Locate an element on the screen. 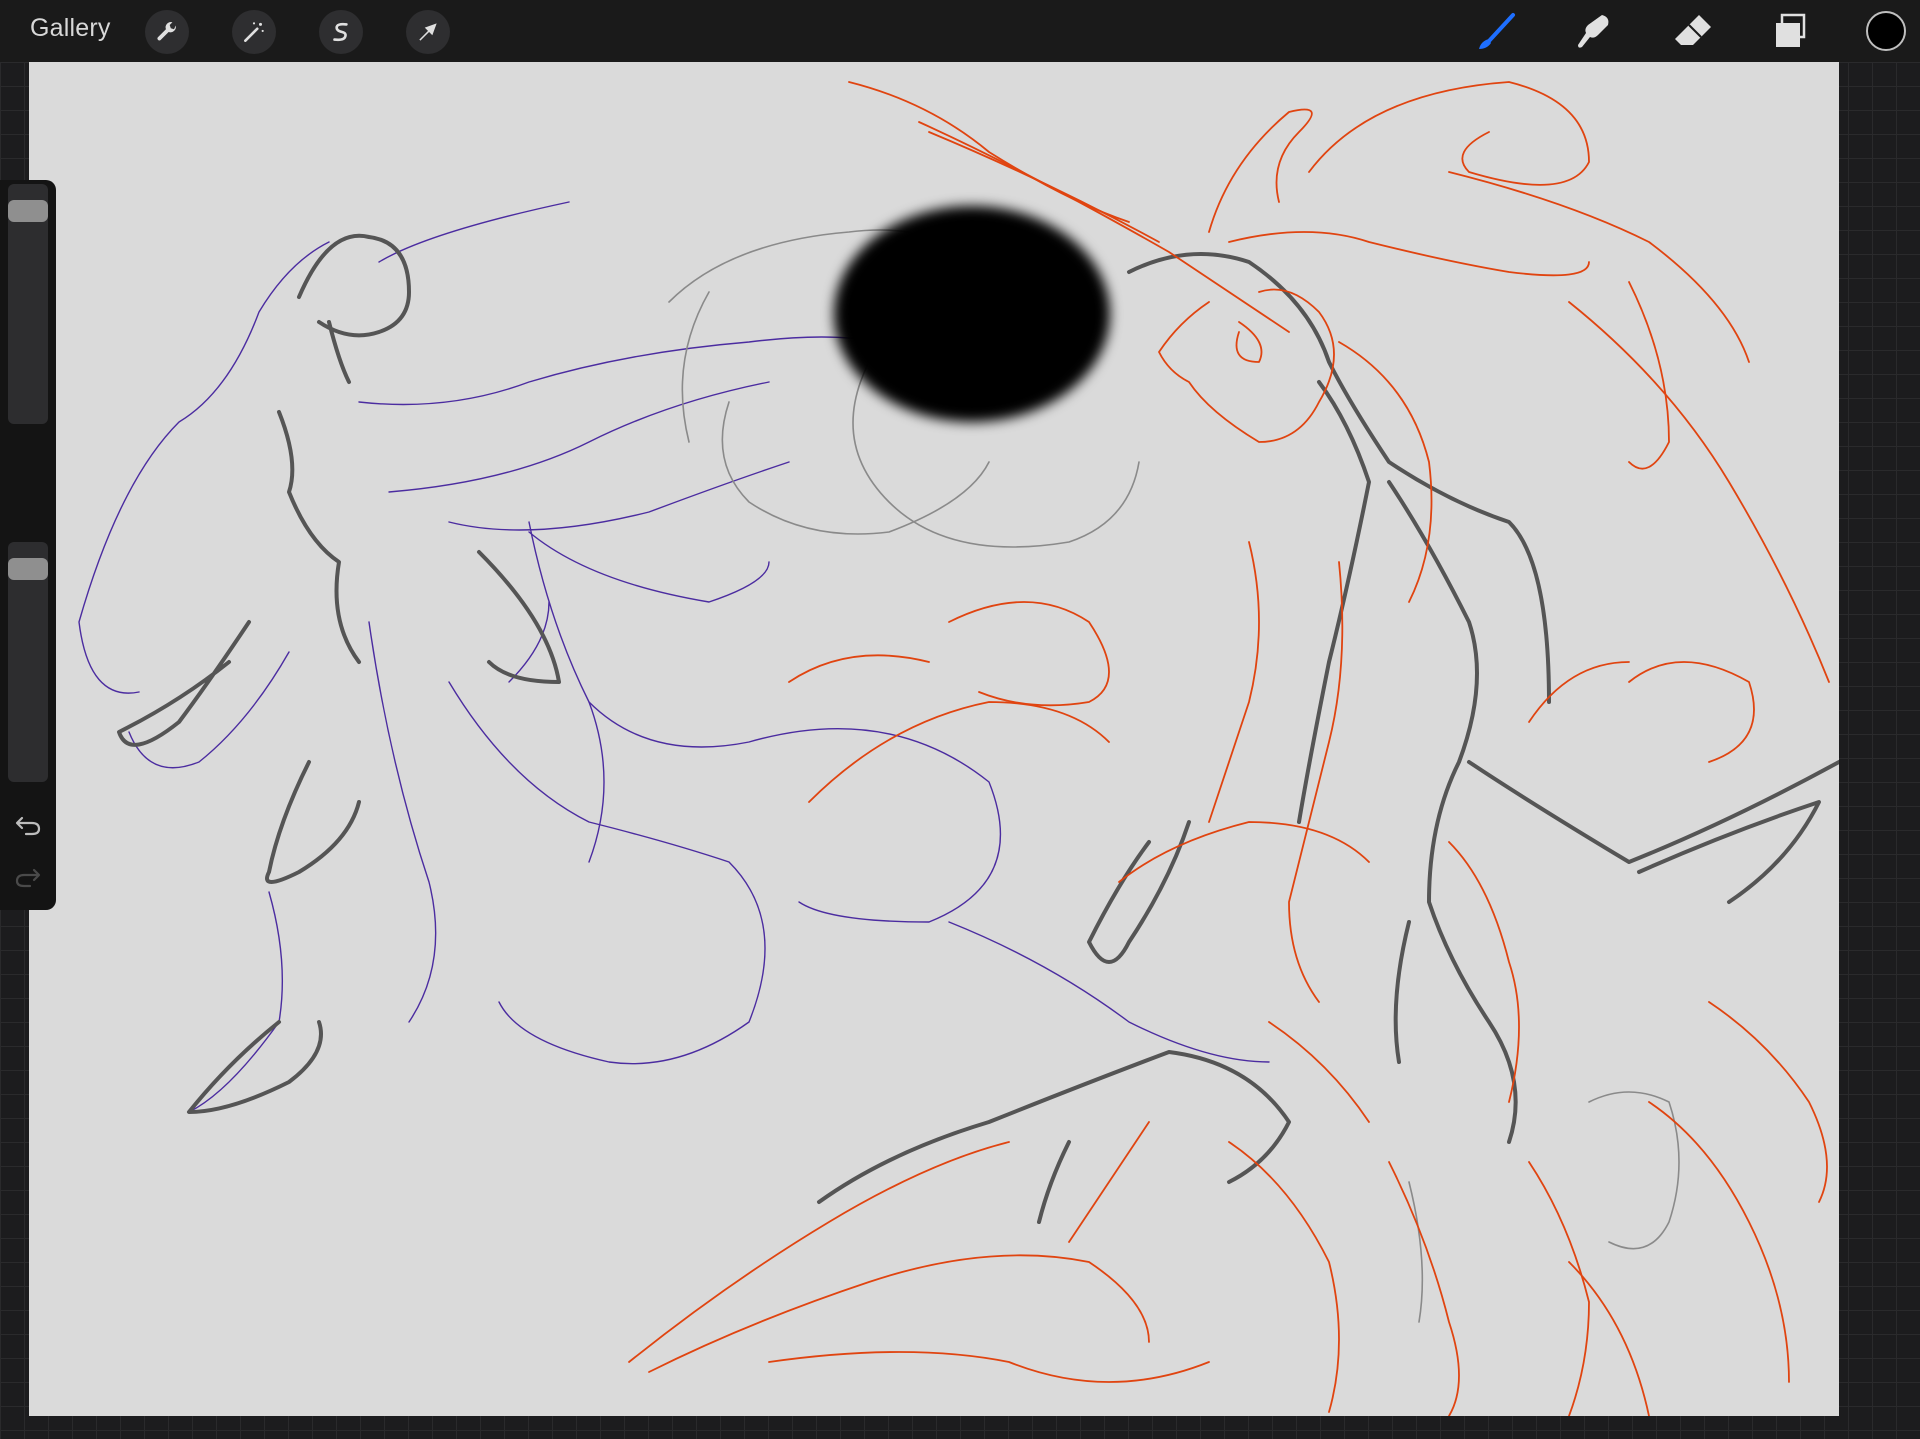  redo-button is located at coordinates (28, 876).